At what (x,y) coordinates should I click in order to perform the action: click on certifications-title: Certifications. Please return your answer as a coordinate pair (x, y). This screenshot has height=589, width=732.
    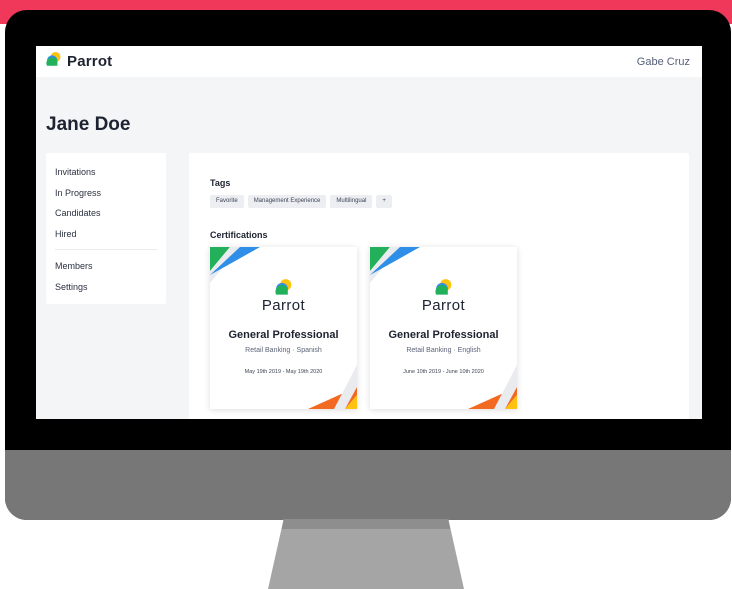
    Looking at the image, I should click on (239, 235).